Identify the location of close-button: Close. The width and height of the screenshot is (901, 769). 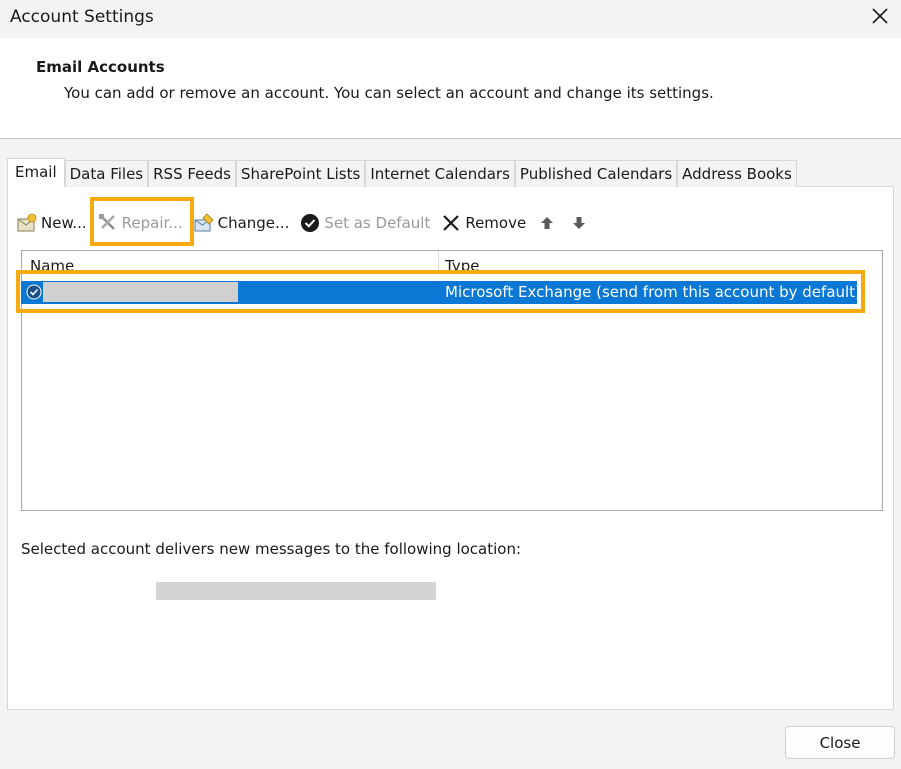
(840, 742).